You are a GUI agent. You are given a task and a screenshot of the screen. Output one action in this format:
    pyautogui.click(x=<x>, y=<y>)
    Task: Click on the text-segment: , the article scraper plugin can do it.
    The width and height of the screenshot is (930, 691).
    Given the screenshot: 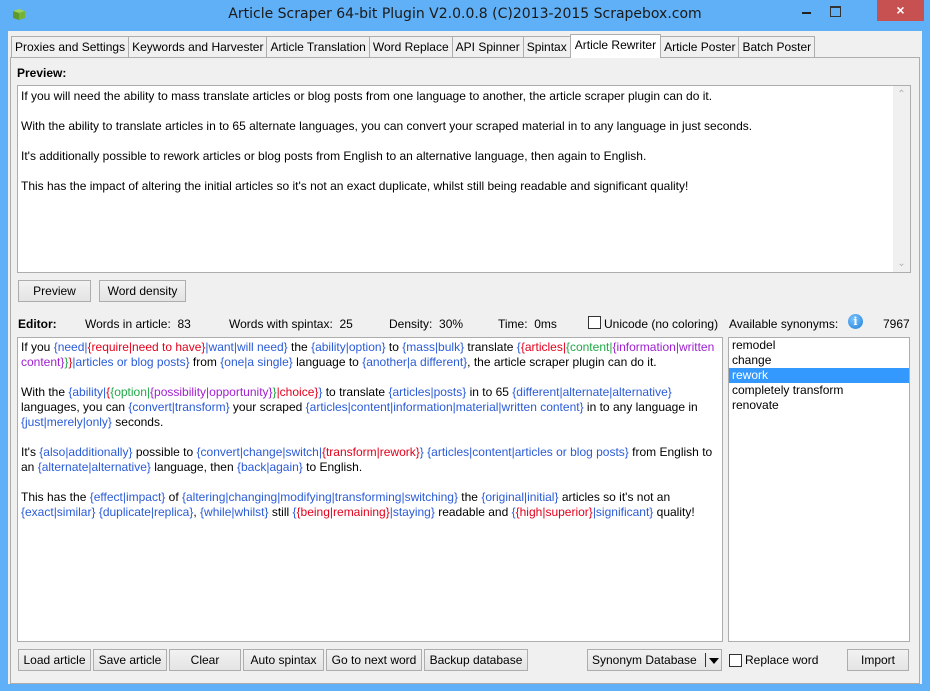 What is the action you would take?
    pyautogui.click(x=562, y=362)
    